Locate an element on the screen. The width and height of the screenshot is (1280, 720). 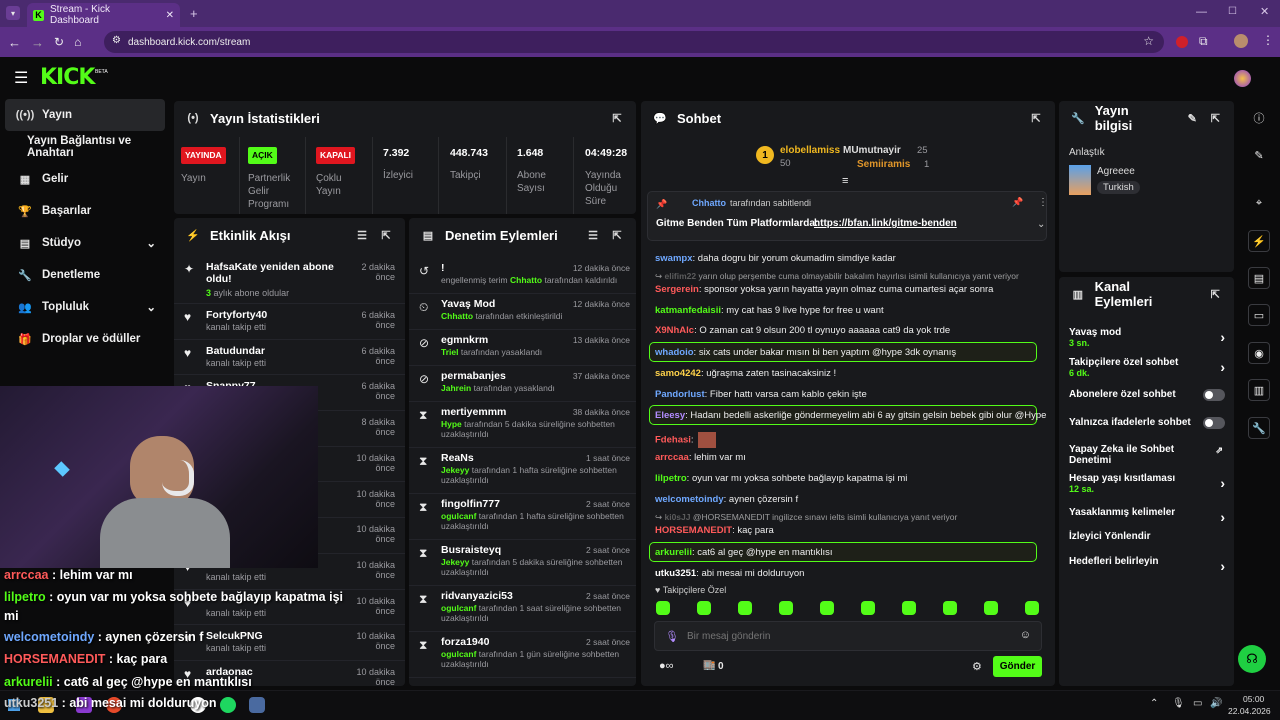
spotify-icon is located at coordinates (228, 705).